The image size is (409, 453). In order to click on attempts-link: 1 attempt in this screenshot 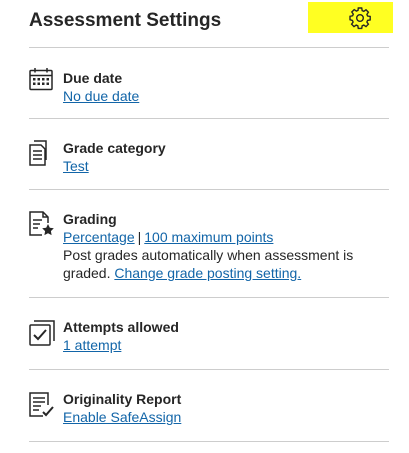, I will do `click(92, 345)`.